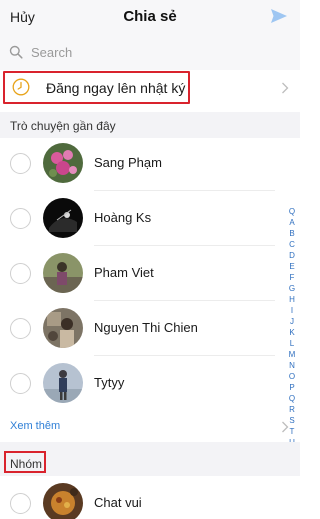 The image size is (320, 519). What do you see at coordinates (150, 459) in the screenshot?
I see `groups-section-header: Nhóm` at bounding box center [150, 459].